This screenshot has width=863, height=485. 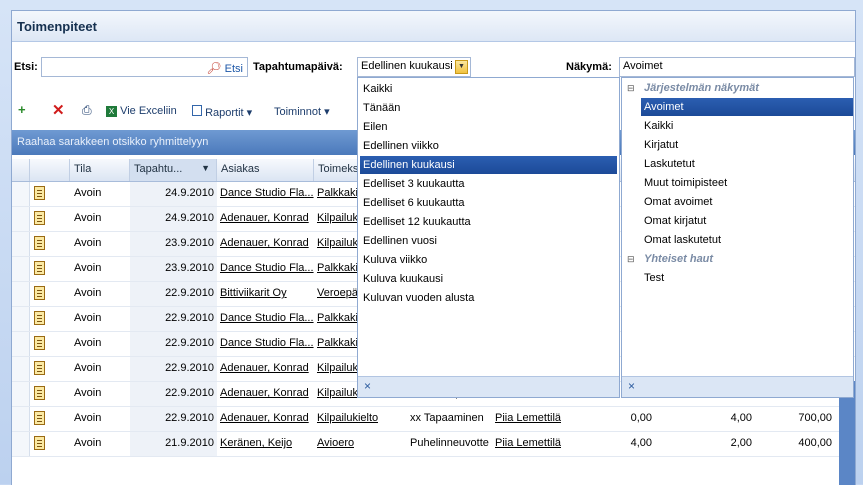 I want to click on group-shared-searches: Yhteiset haut, so click(x=679, y=259).